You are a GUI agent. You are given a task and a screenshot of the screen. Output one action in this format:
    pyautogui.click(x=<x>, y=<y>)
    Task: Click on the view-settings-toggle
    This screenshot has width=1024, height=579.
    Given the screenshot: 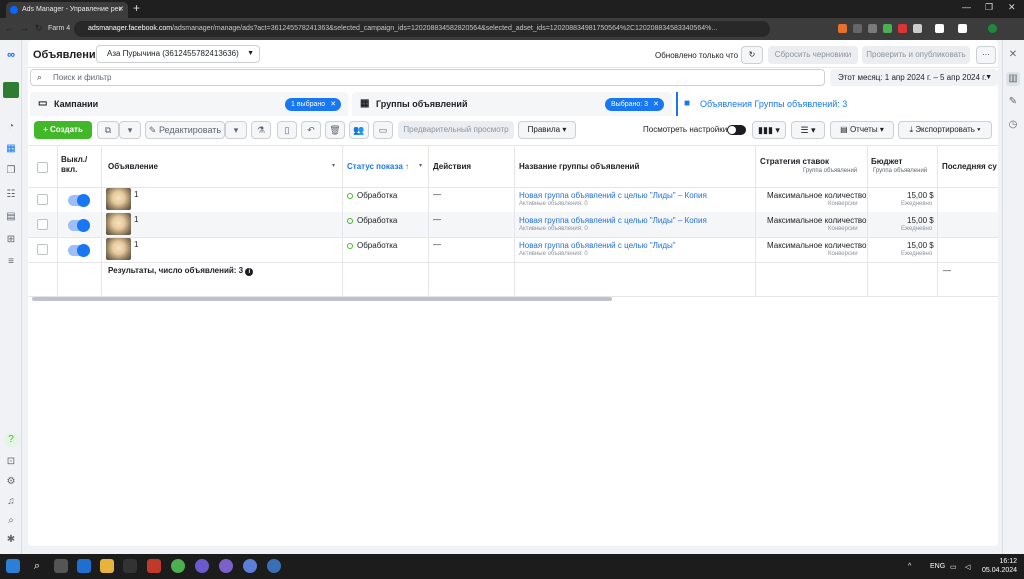 What is the action you would take?
    pyautogui.click(x=736, y=130)
    